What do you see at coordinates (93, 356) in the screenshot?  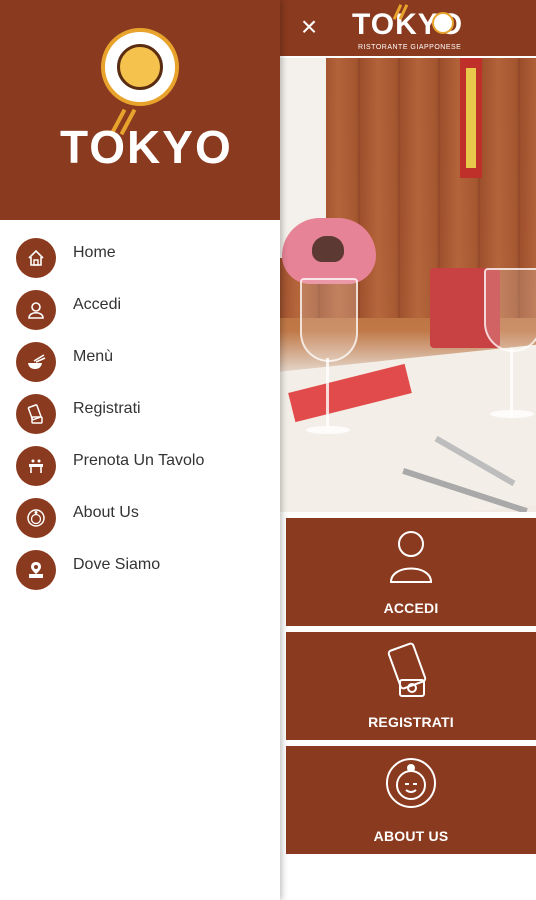 I see `drawer-item-label: Menù` at bounding box center [93, 356].